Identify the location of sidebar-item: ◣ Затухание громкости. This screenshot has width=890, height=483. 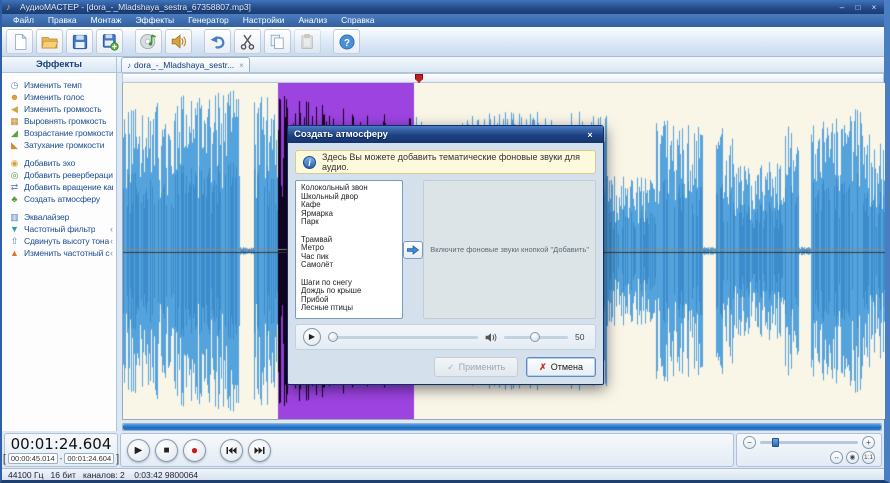
(59, 145).